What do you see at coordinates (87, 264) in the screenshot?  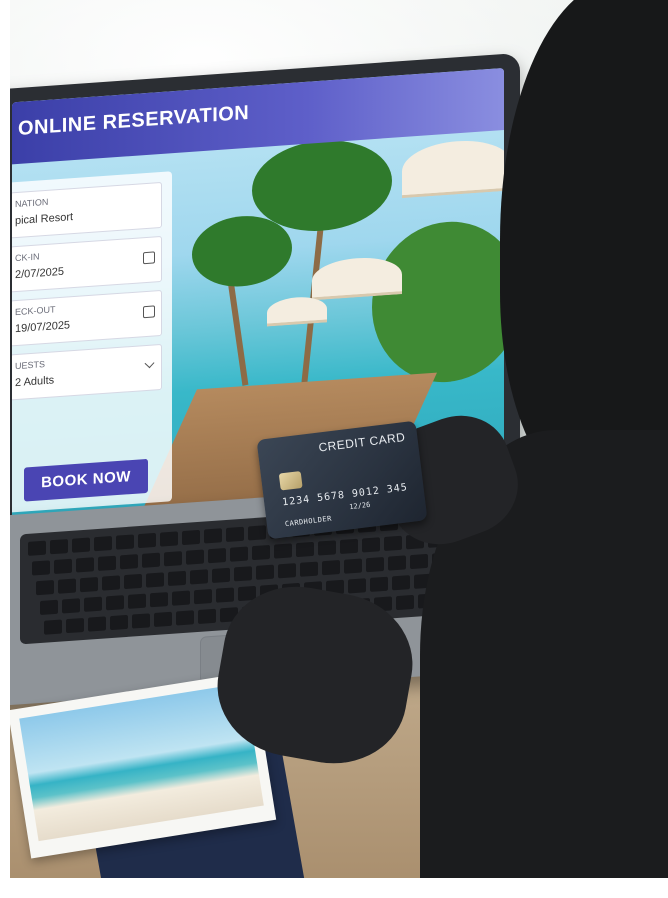 I see `checkin-field: CK-IN 2/07/2025` at bounding box center [87, 264].